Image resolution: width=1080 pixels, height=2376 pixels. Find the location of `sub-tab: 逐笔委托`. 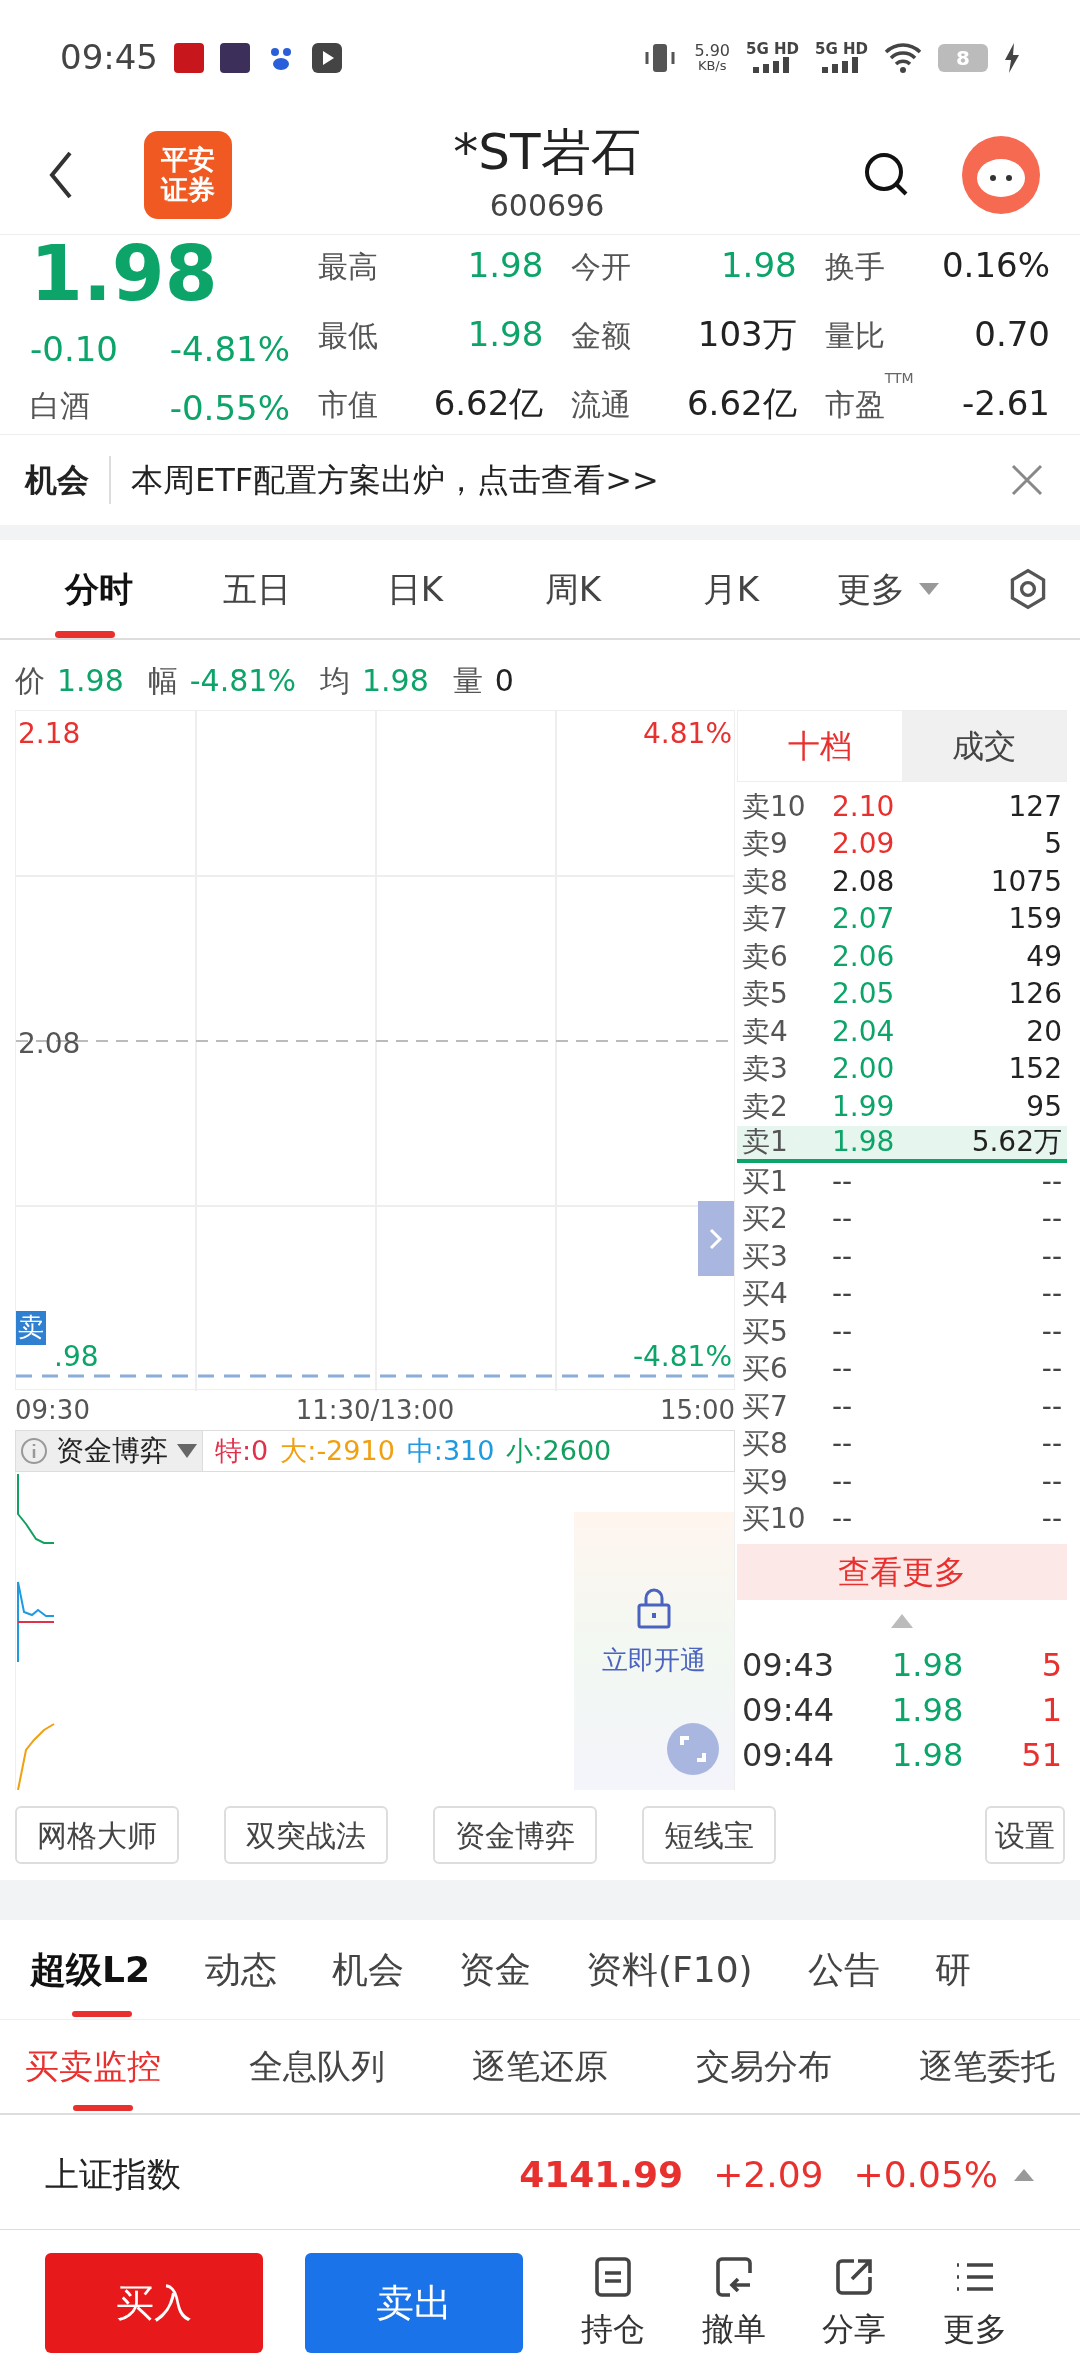

sub-tab: 逐笔委托 is located at coordinates (987, 2066).